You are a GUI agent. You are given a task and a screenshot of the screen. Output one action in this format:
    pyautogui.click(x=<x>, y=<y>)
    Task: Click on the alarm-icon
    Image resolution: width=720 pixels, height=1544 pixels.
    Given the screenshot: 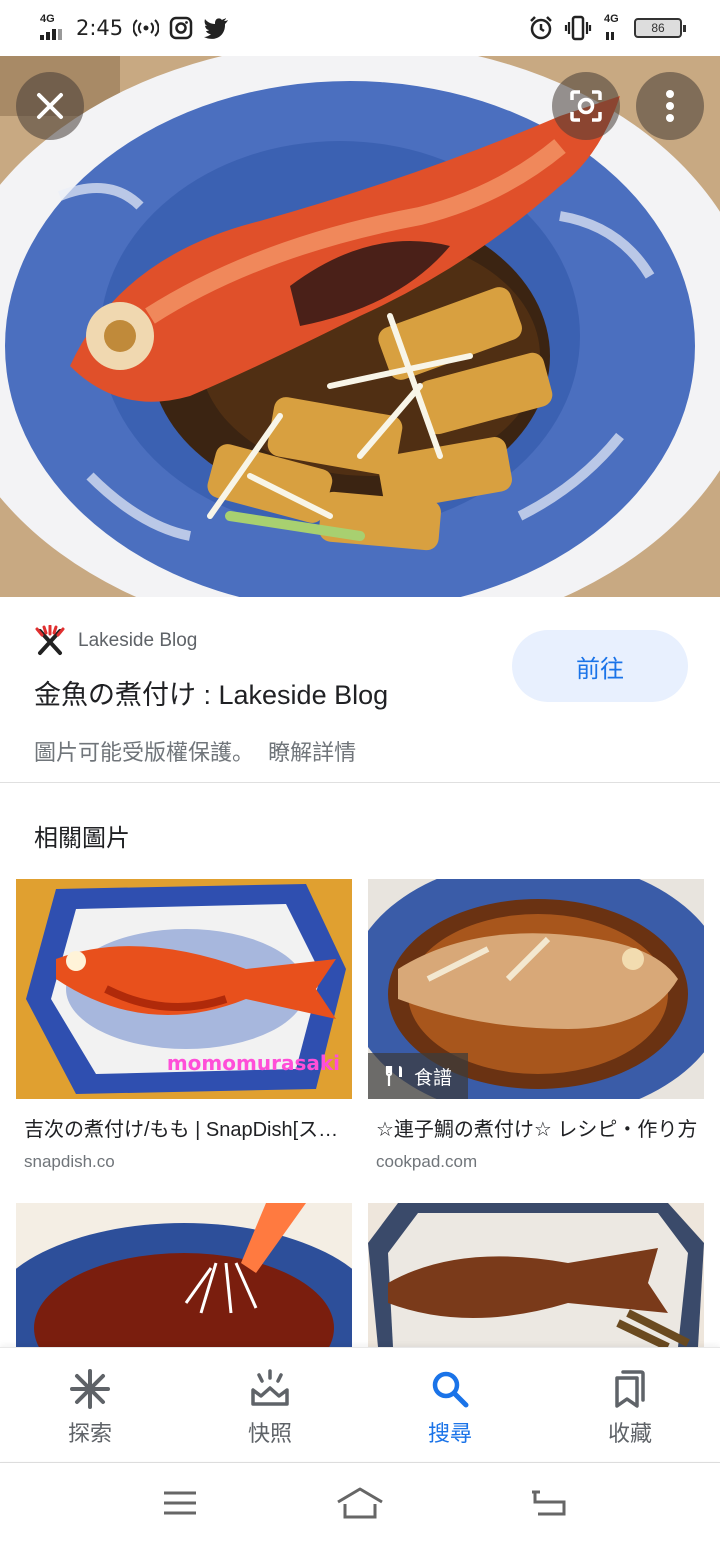 What is the action you would take?
    pyautogui.click(x=541, y=28)
    